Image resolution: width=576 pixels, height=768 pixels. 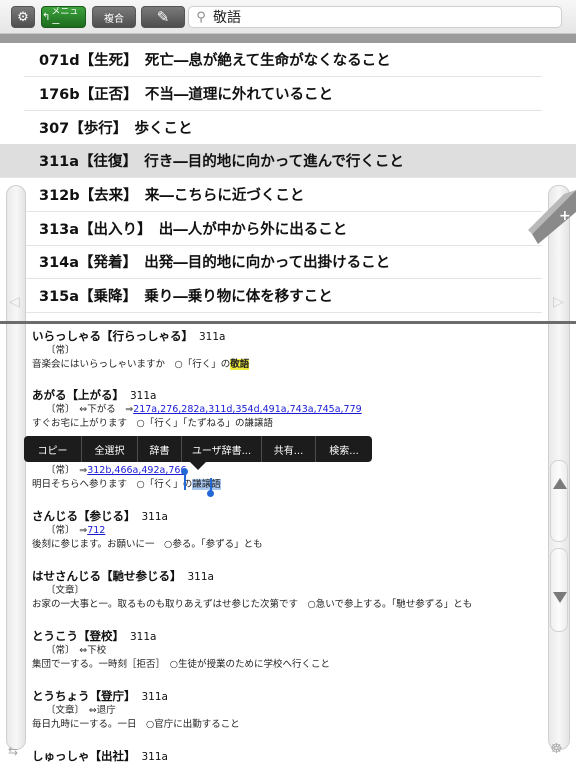 What do you see at coordinates (283, 195) in the screenshot?
I see `list-item: 312b【去来】 来―こちらに近づくこと` at bounding box center [283, 195].